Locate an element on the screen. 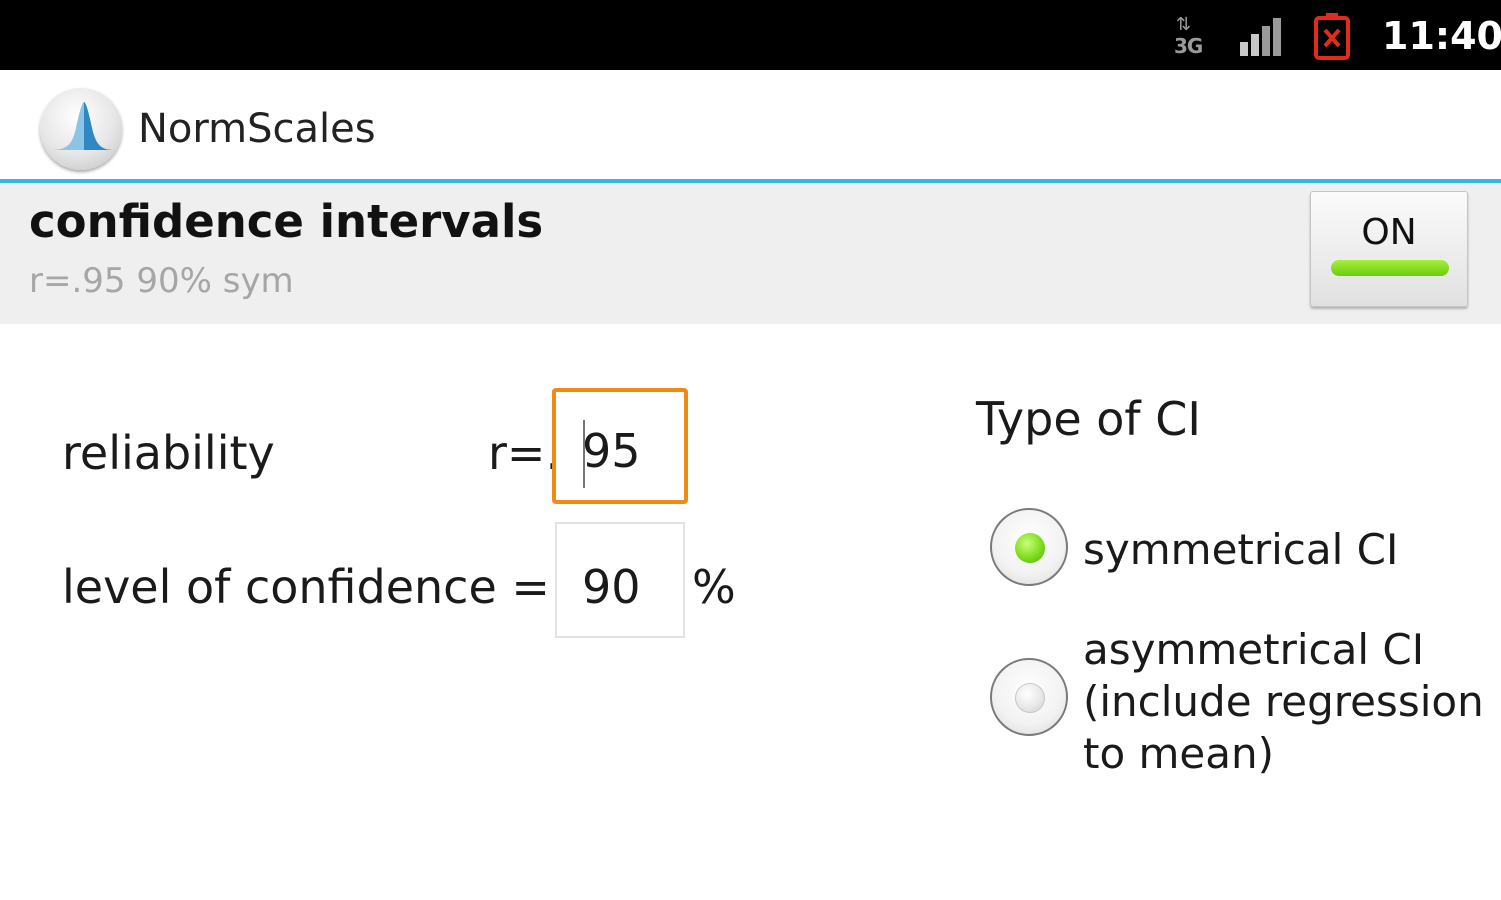 The image size is (1501, 900). on-off-toggle-button: ON is located at coordinates (1389, 249).